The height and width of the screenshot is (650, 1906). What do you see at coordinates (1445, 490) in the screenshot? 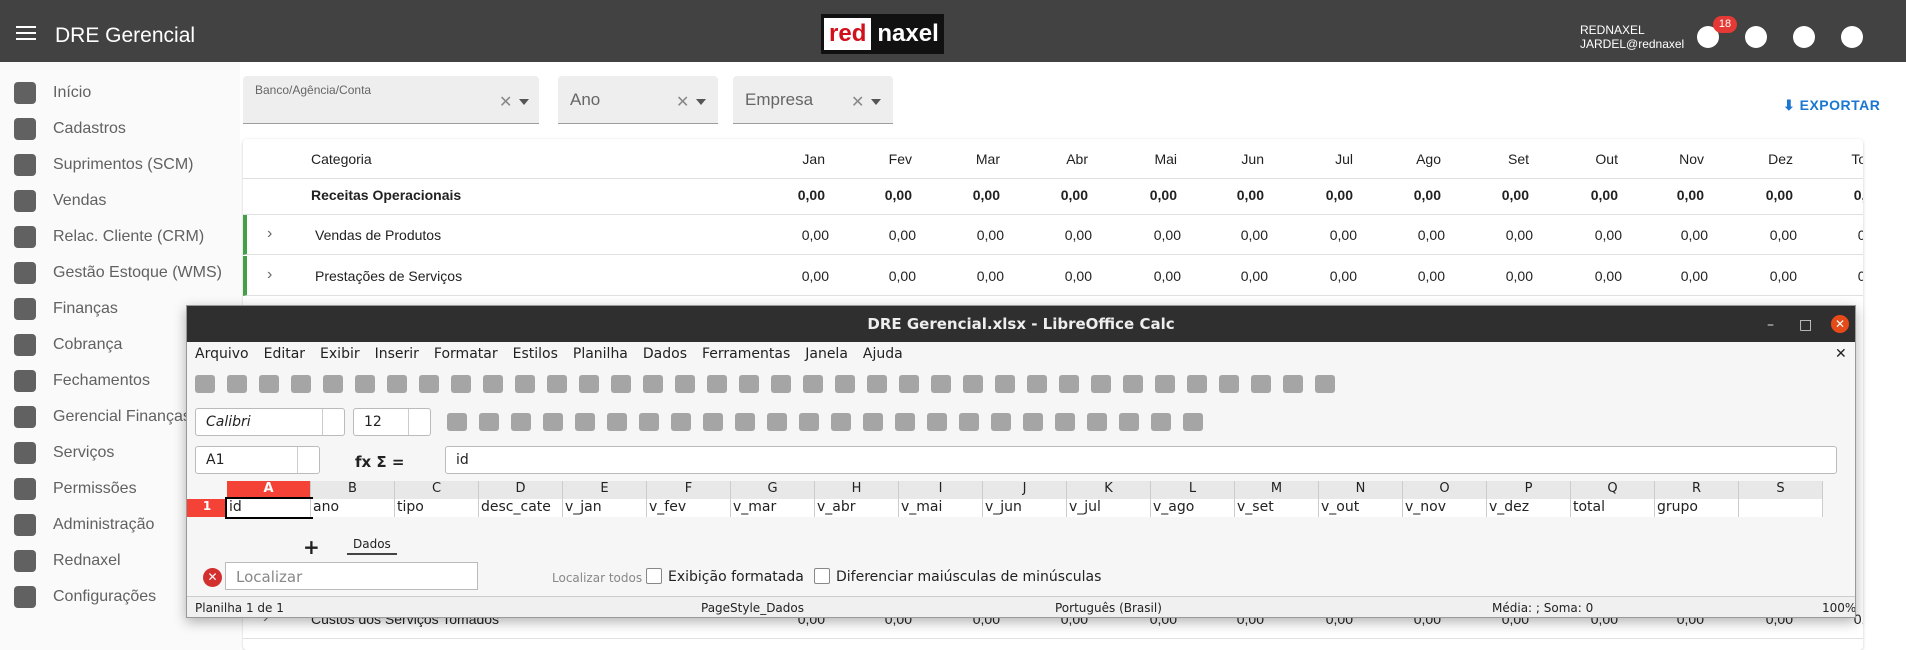
I see `column-header: O` at bounding box center [1445, 490].